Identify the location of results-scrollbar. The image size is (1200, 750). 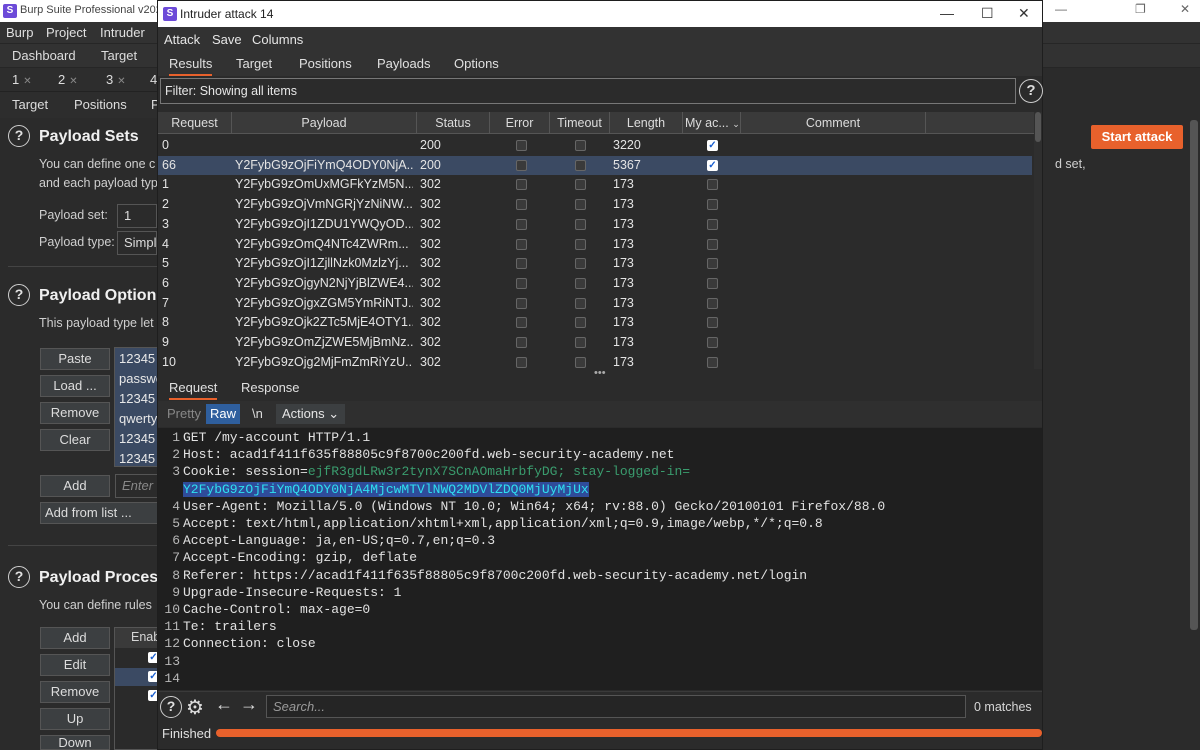
(1038, 240).